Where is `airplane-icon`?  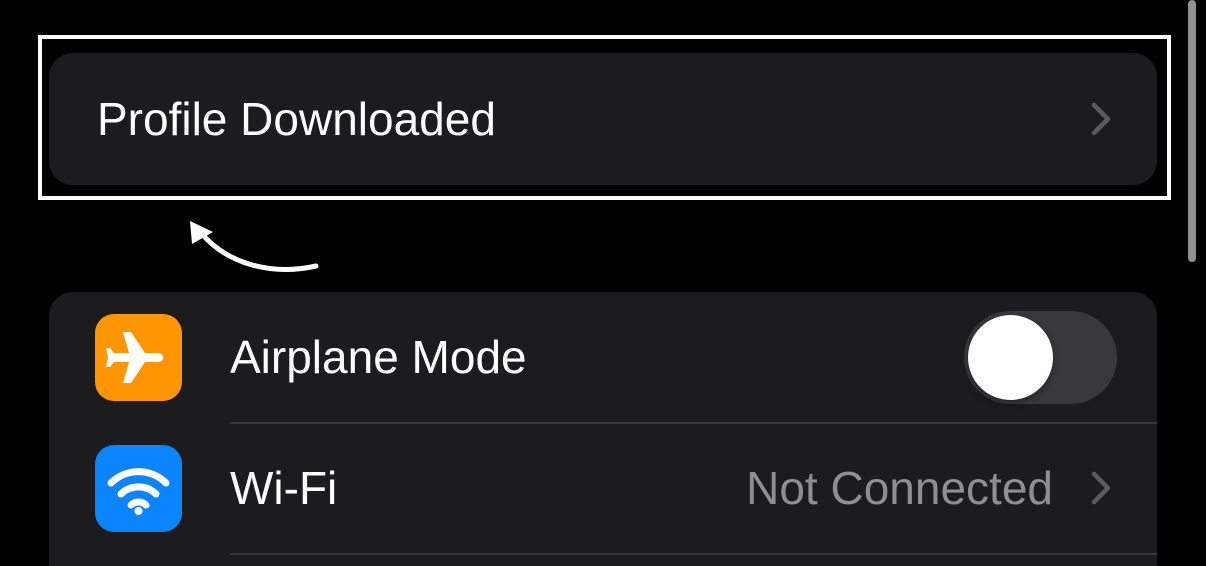 airplane-icon is located at coordinates (138, 357).